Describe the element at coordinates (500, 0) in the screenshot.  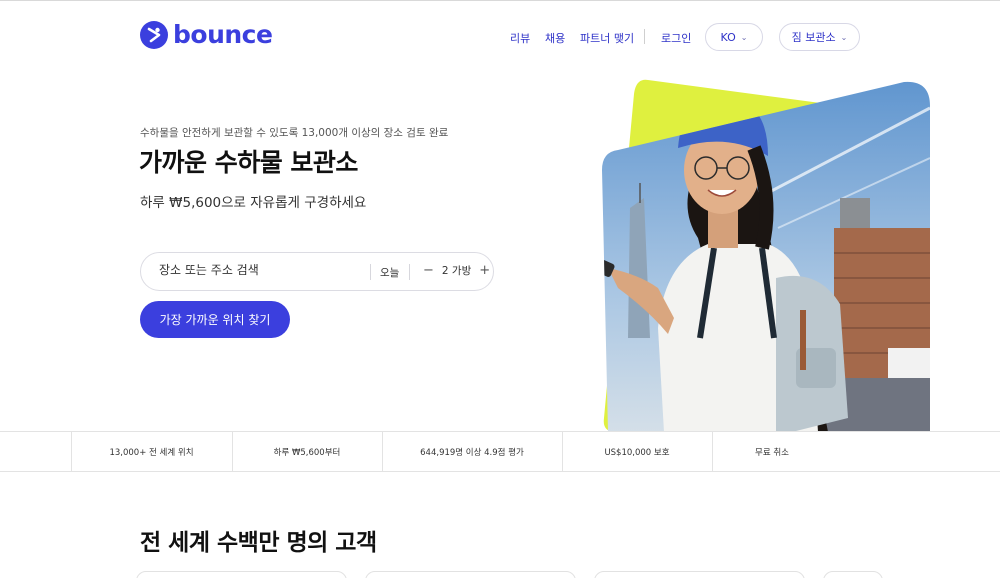
I see `top-border` at that location.